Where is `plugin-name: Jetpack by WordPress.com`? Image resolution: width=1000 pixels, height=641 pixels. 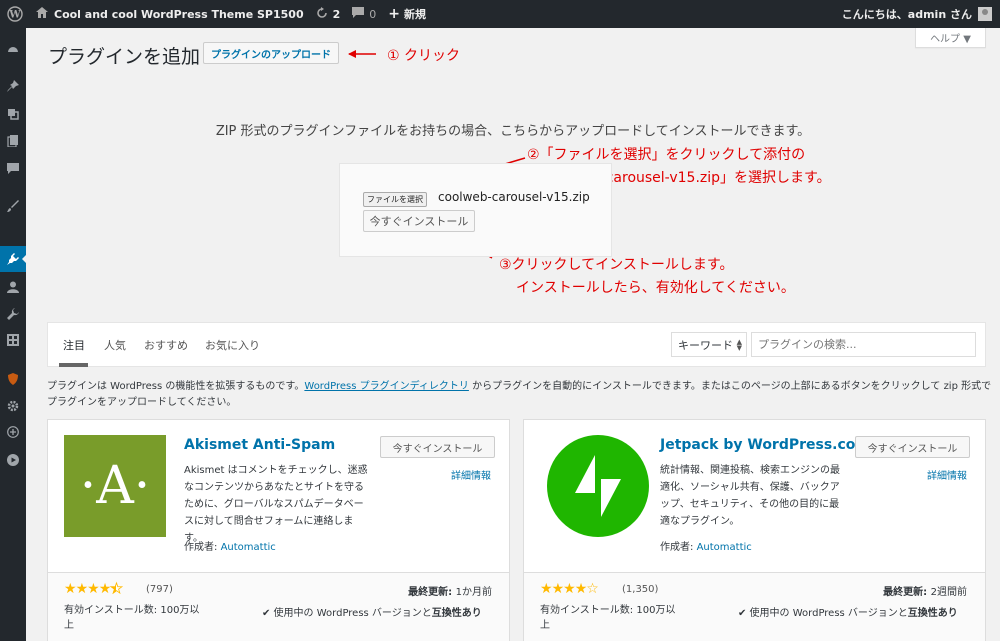
plugin-name: Jetpack by WordPress.com is located at coordinates (765, 445).